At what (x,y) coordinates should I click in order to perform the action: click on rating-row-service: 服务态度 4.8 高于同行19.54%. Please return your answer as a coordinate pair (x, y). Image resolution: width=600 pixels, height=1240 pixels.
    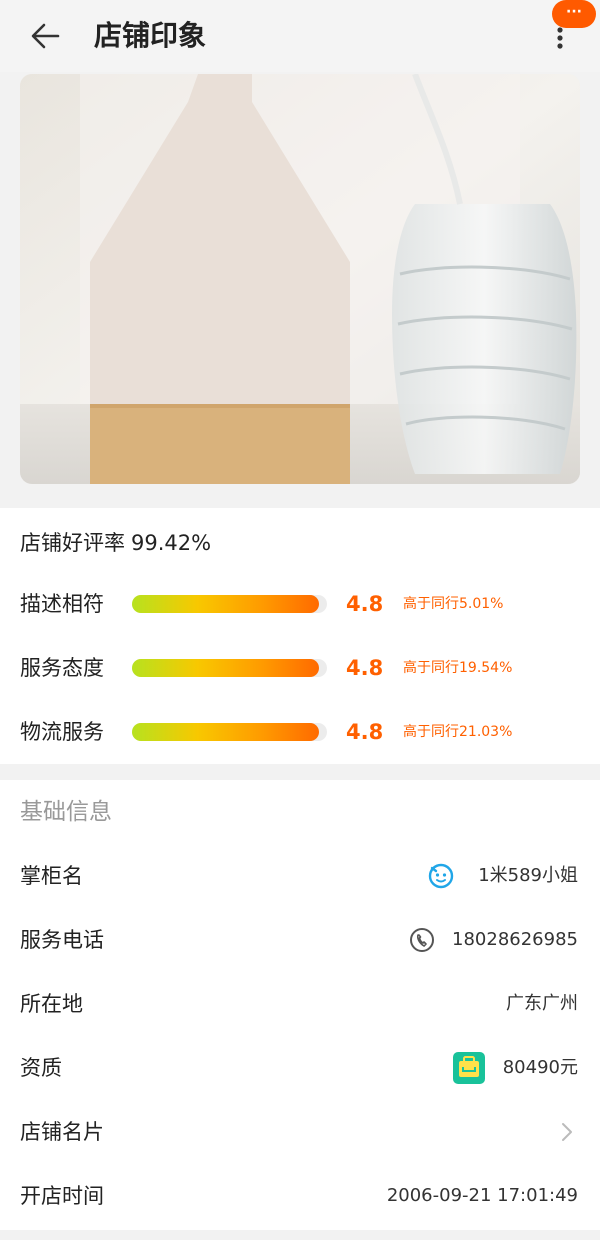
    Looking at the image, I should click on (300, 668).